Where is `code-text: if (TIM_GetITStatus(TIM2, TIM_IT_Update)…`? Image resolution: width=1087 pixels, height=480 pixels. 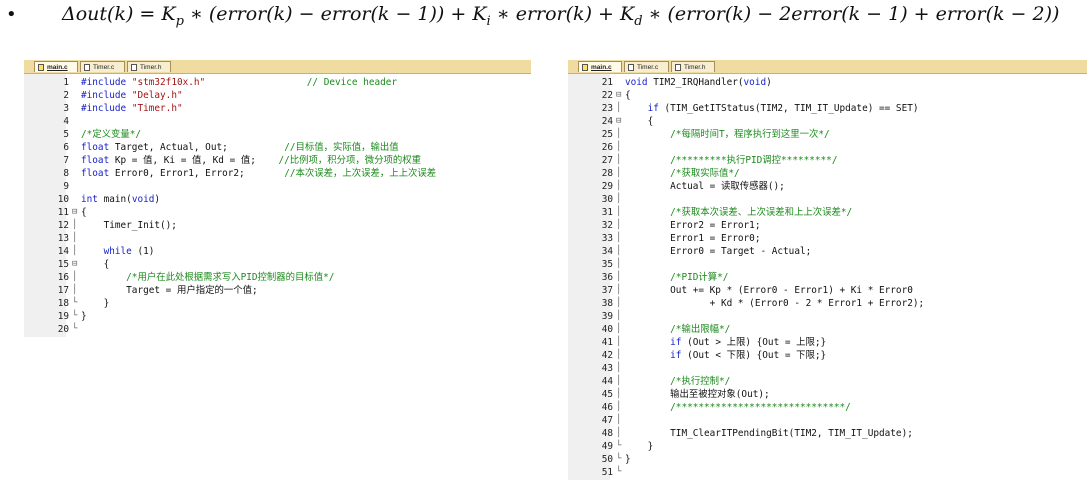 code-text: if (TIM_GetITStatus(TIM2, TIM_IT_Update)… is located at coordinates (772, 108).